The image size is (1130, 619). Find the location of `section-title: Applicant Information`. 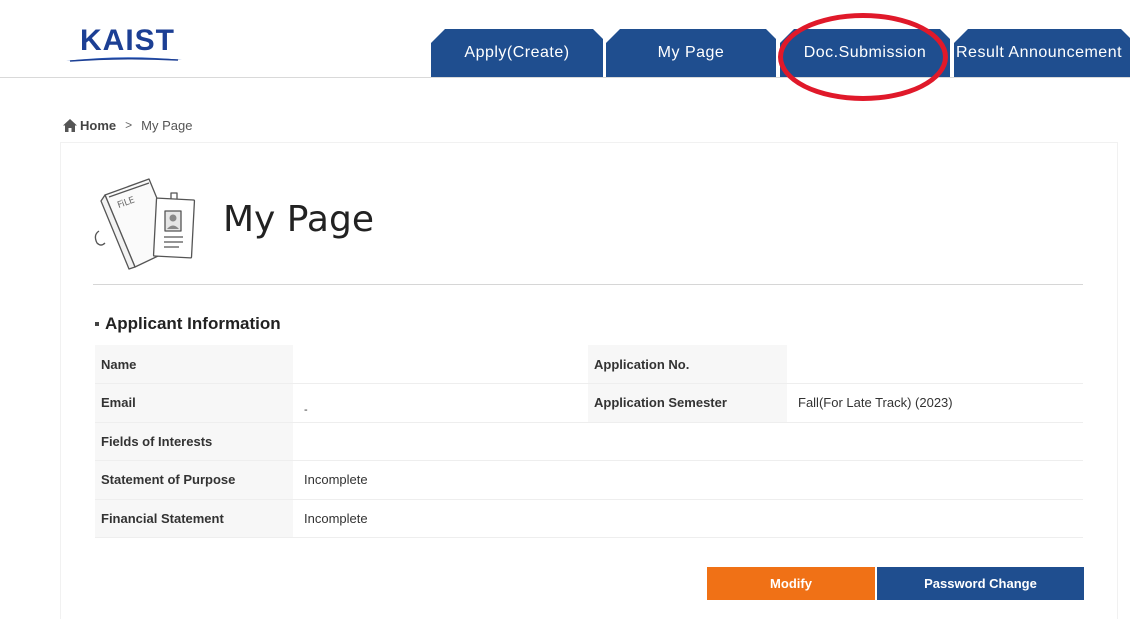

section-title: Applicant Information is located at coordinates (188, 324).